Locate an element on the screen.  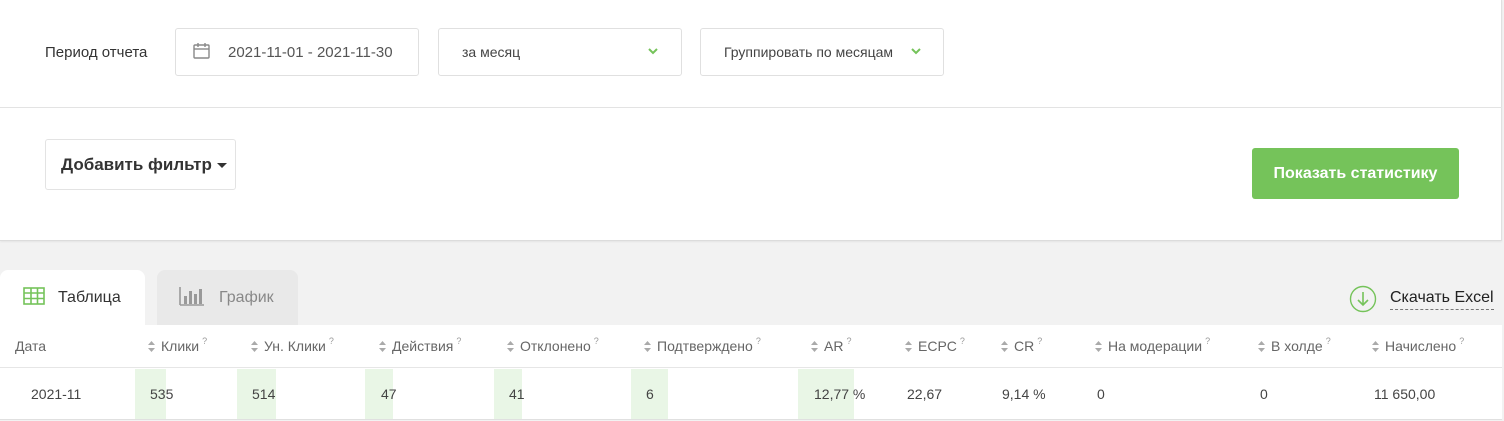
cell-ecpc: 22,67 is located at coordinates (925, 394).